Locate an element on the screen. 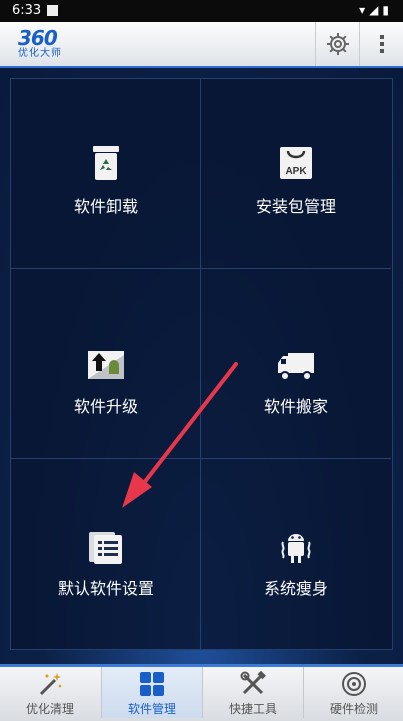 This screenshot has width=403, height=721. app-header: 360 优化大师 is located at coordinates (201, 45).